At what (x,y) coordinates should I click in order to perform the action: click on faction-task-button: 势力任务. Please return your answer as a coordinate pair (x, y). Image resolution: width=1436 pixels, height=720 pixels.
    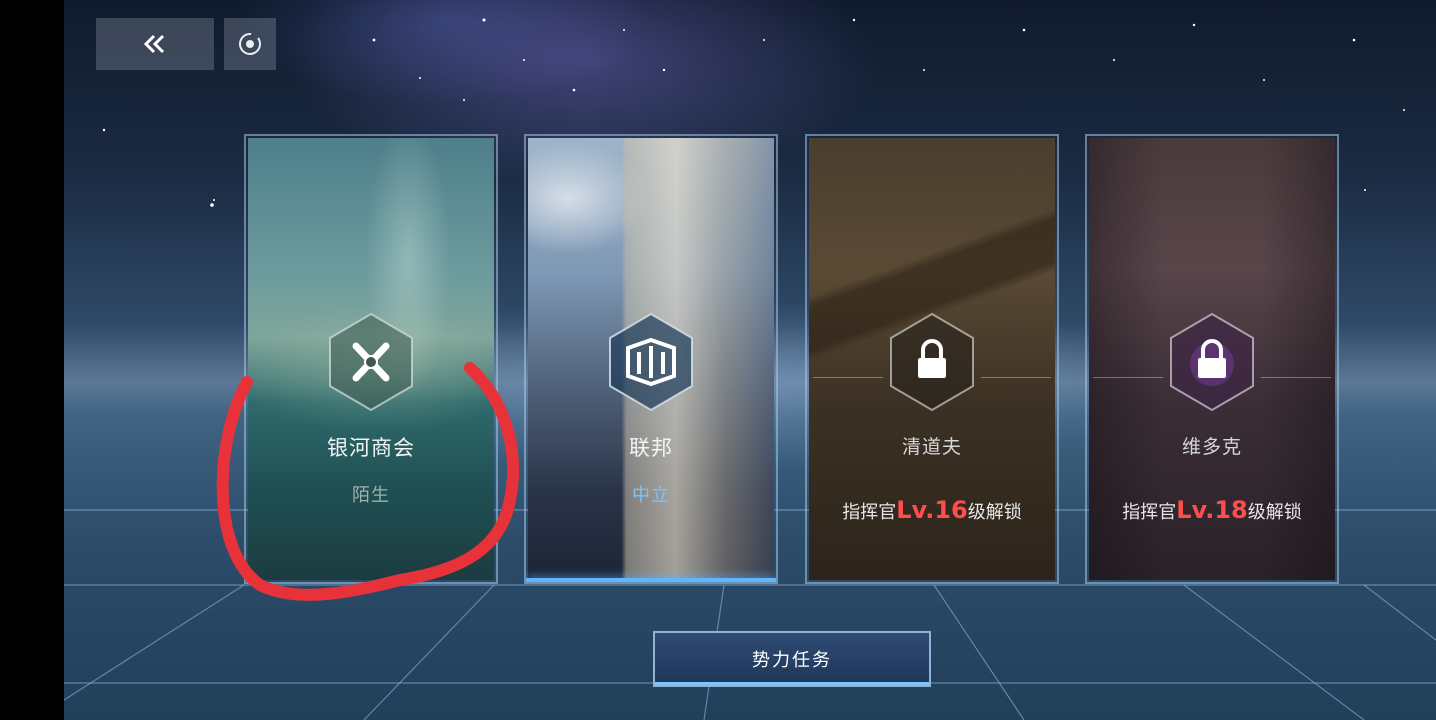
    Looking at the image, I should click on (792, 659).